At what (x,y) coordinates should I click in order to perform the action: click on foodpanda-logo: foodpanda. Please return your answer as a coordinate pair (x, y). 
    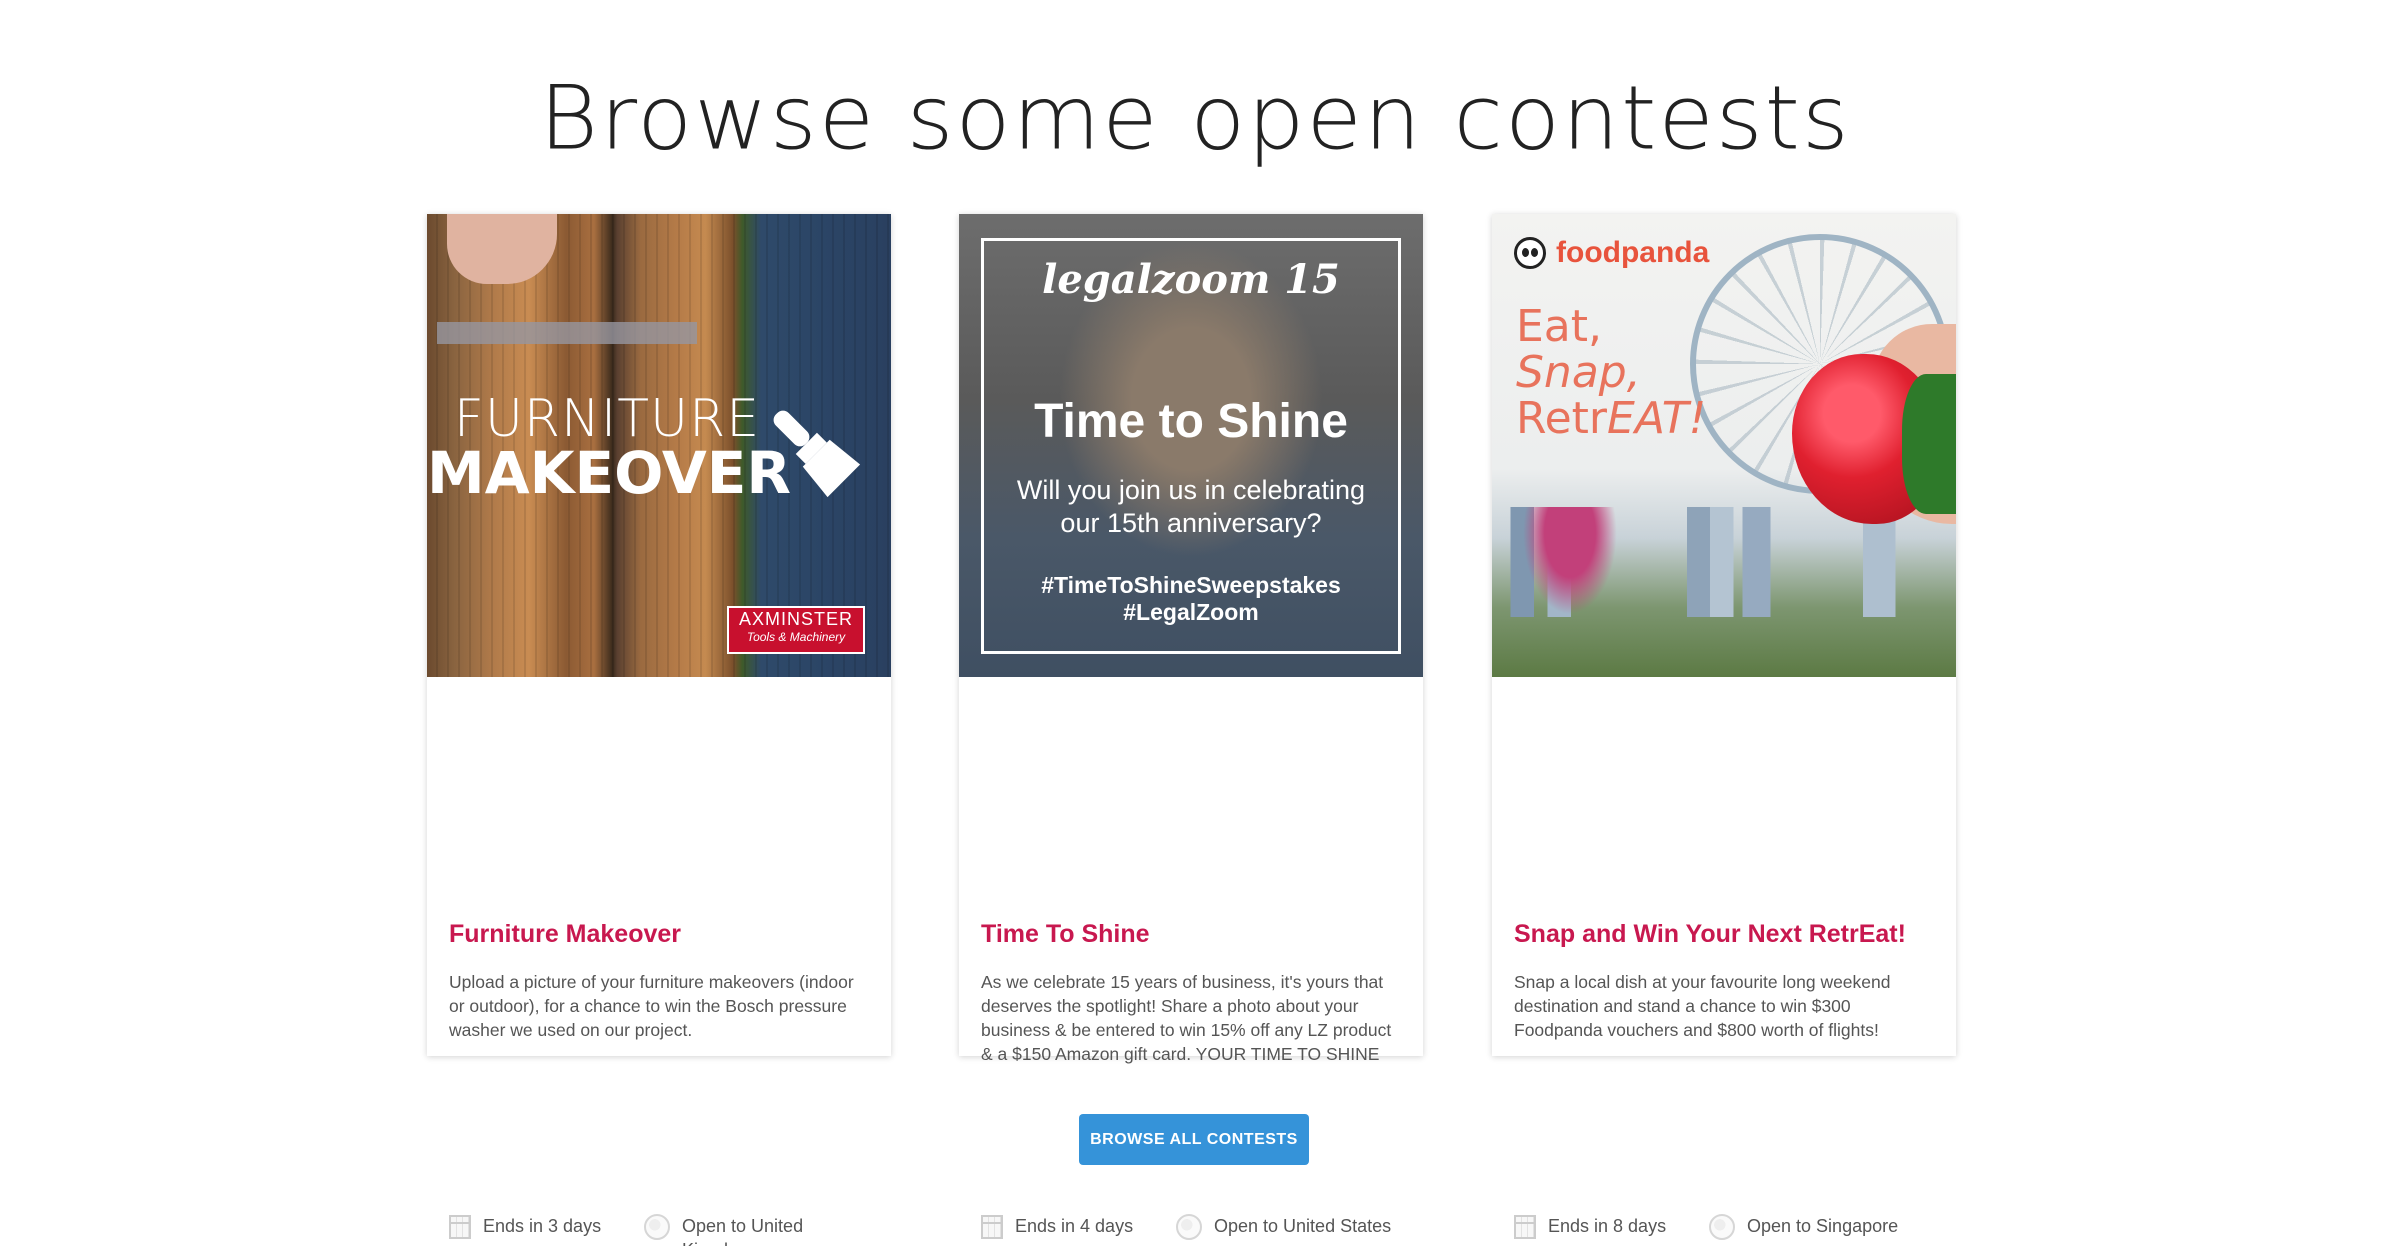
    Looking at the image, I should click on (1611, 253).